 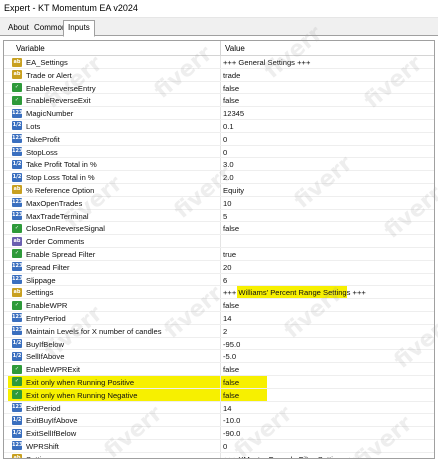 I want to click on grid-row: 123 StopLoss 0, so click(x=219, y=152).